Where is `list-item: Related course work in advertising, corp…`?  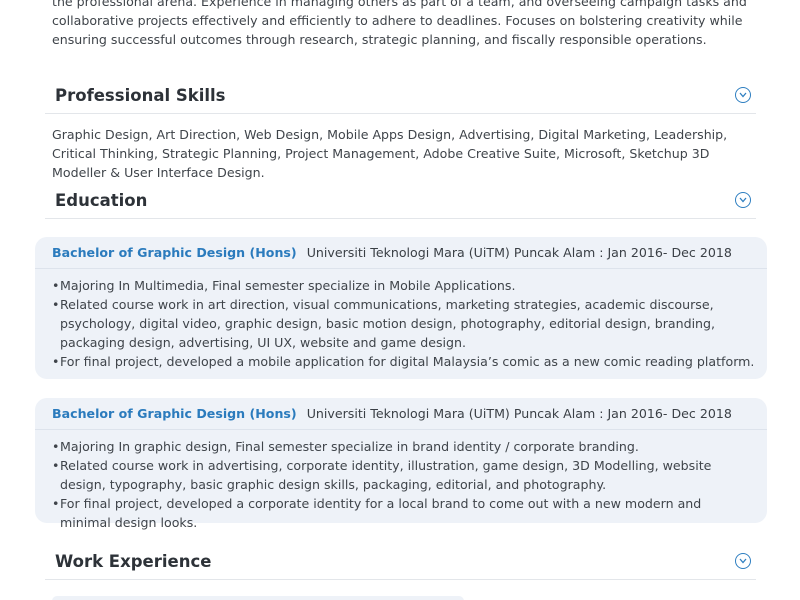
list-item: Related course work in advertising, corp… is located at coordinates (403, 475).